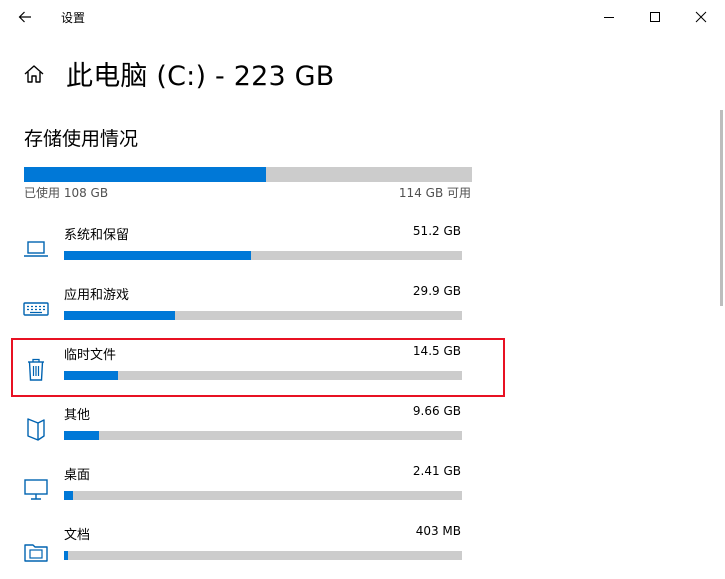 This screenshot has width=725, height=579. I want to click on documents-icon, so click(36, 549).